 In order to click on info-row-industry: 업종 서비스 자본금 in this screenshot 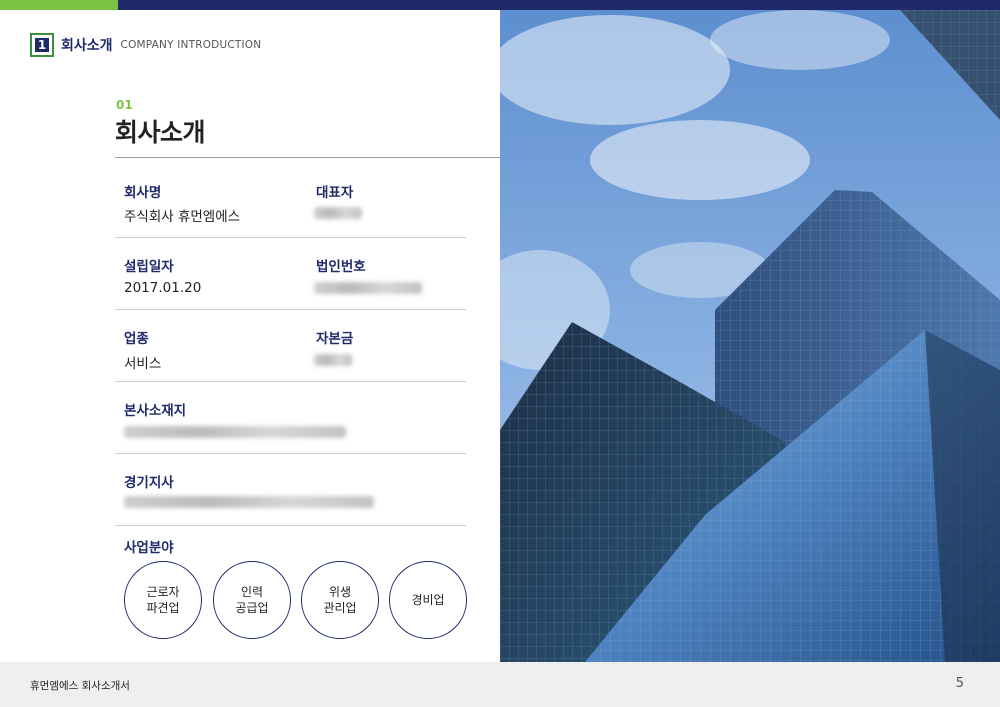, I will do `click(290, 346)`.